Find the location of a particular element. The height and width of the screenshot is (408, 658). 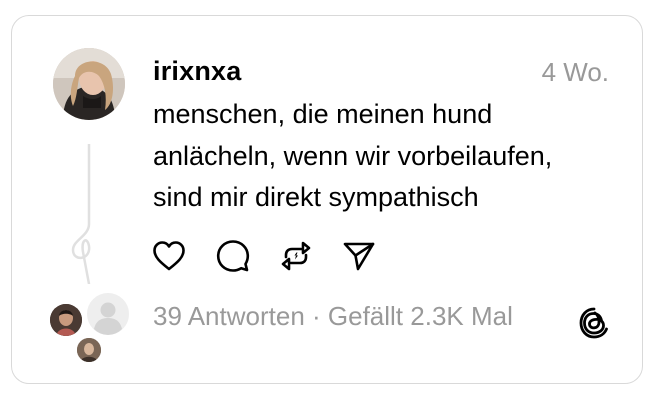

post-text-line: anlächeln, wenn wir vorbeilaufen, is located at coordinates (353, 155).